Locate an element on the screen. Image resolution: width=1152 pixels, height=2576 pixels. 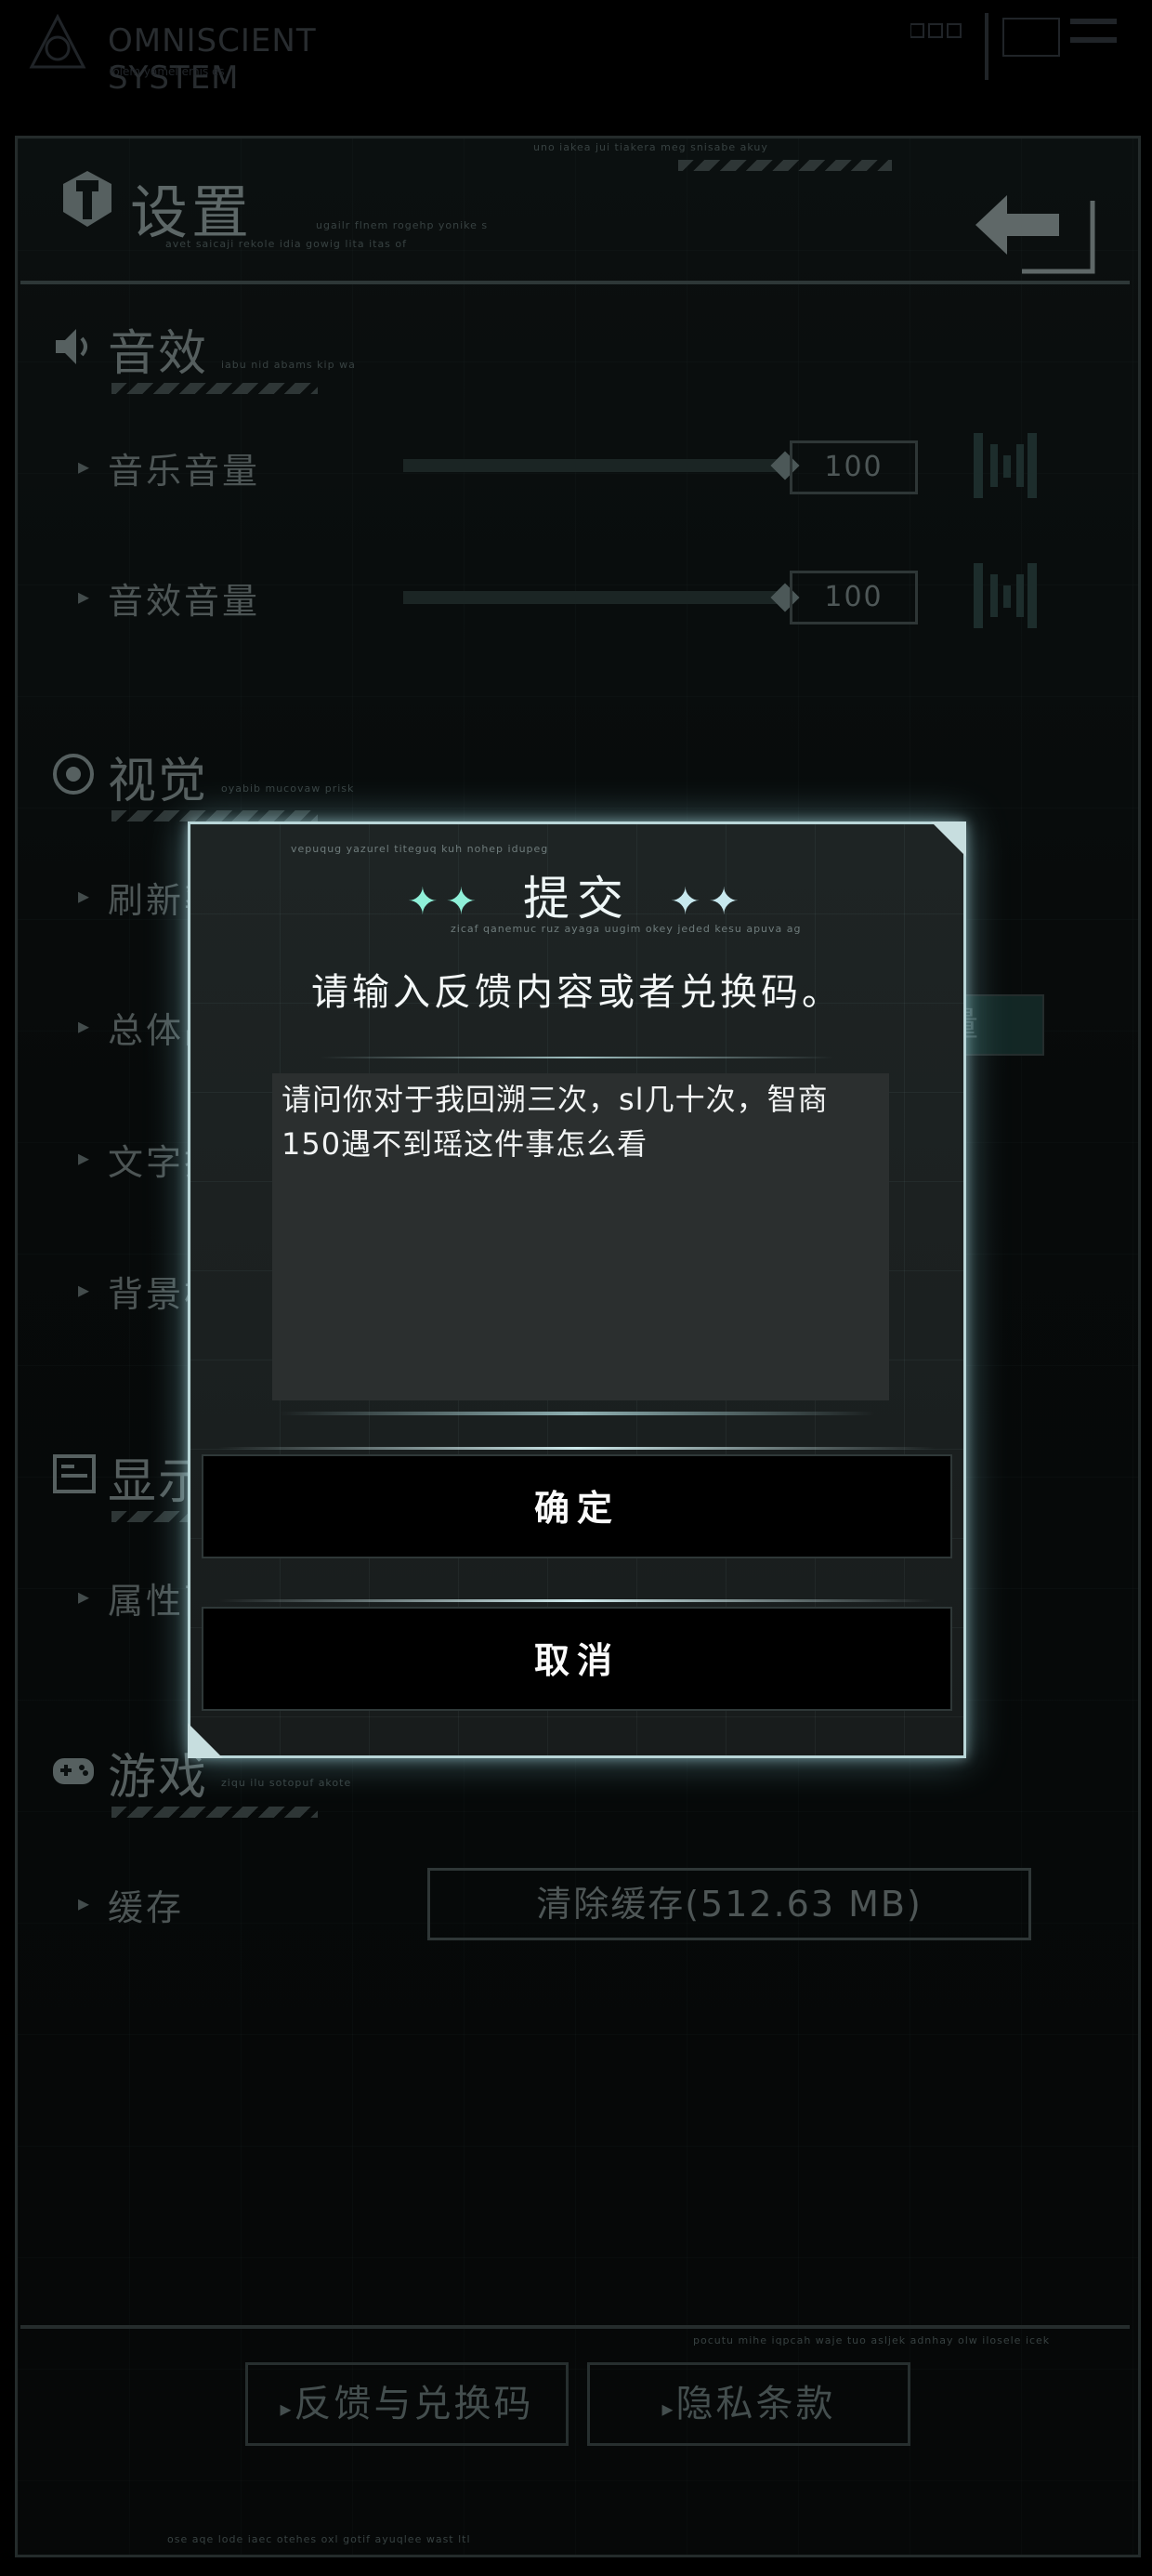
dialog-prompt: 请输入反馈内容或者兑换码。 is located at coordinates (577, 992).